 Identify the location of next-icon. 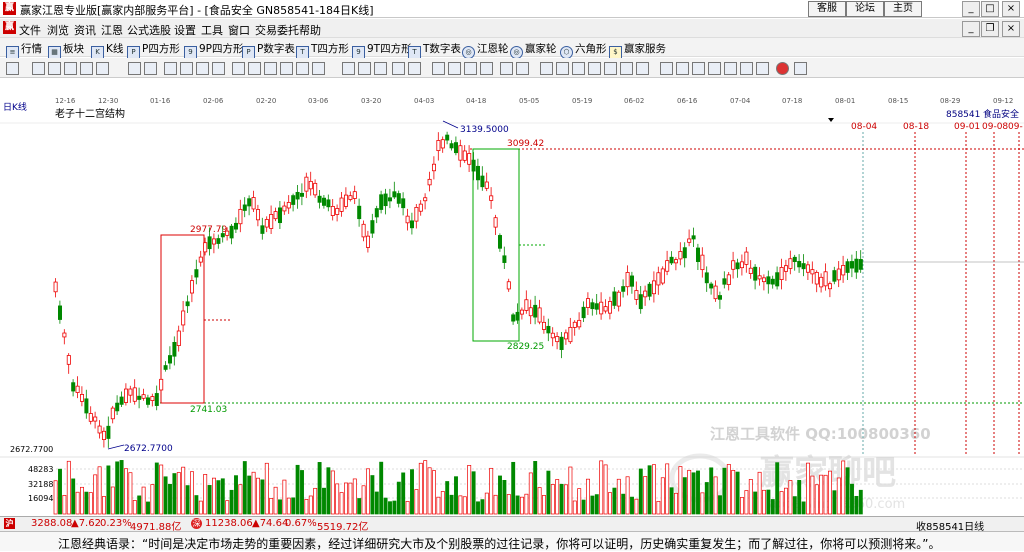
(218, 68).